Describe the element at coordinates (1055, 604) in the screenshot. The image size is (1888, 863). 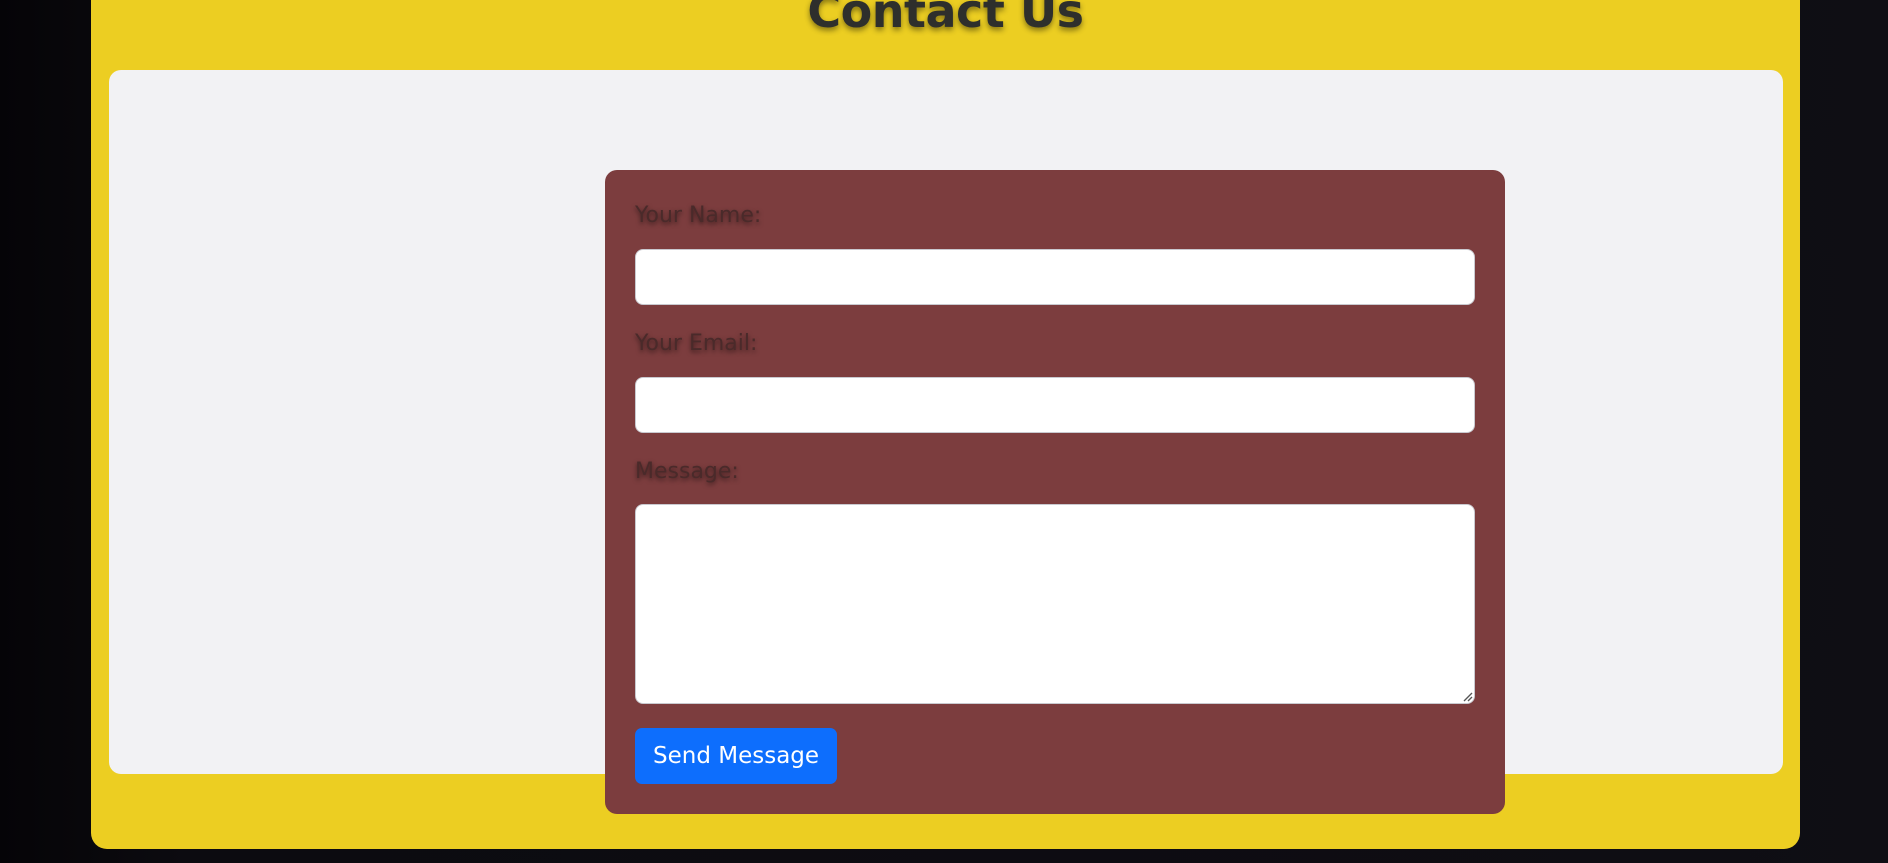
I see `message-textarea` at that location.